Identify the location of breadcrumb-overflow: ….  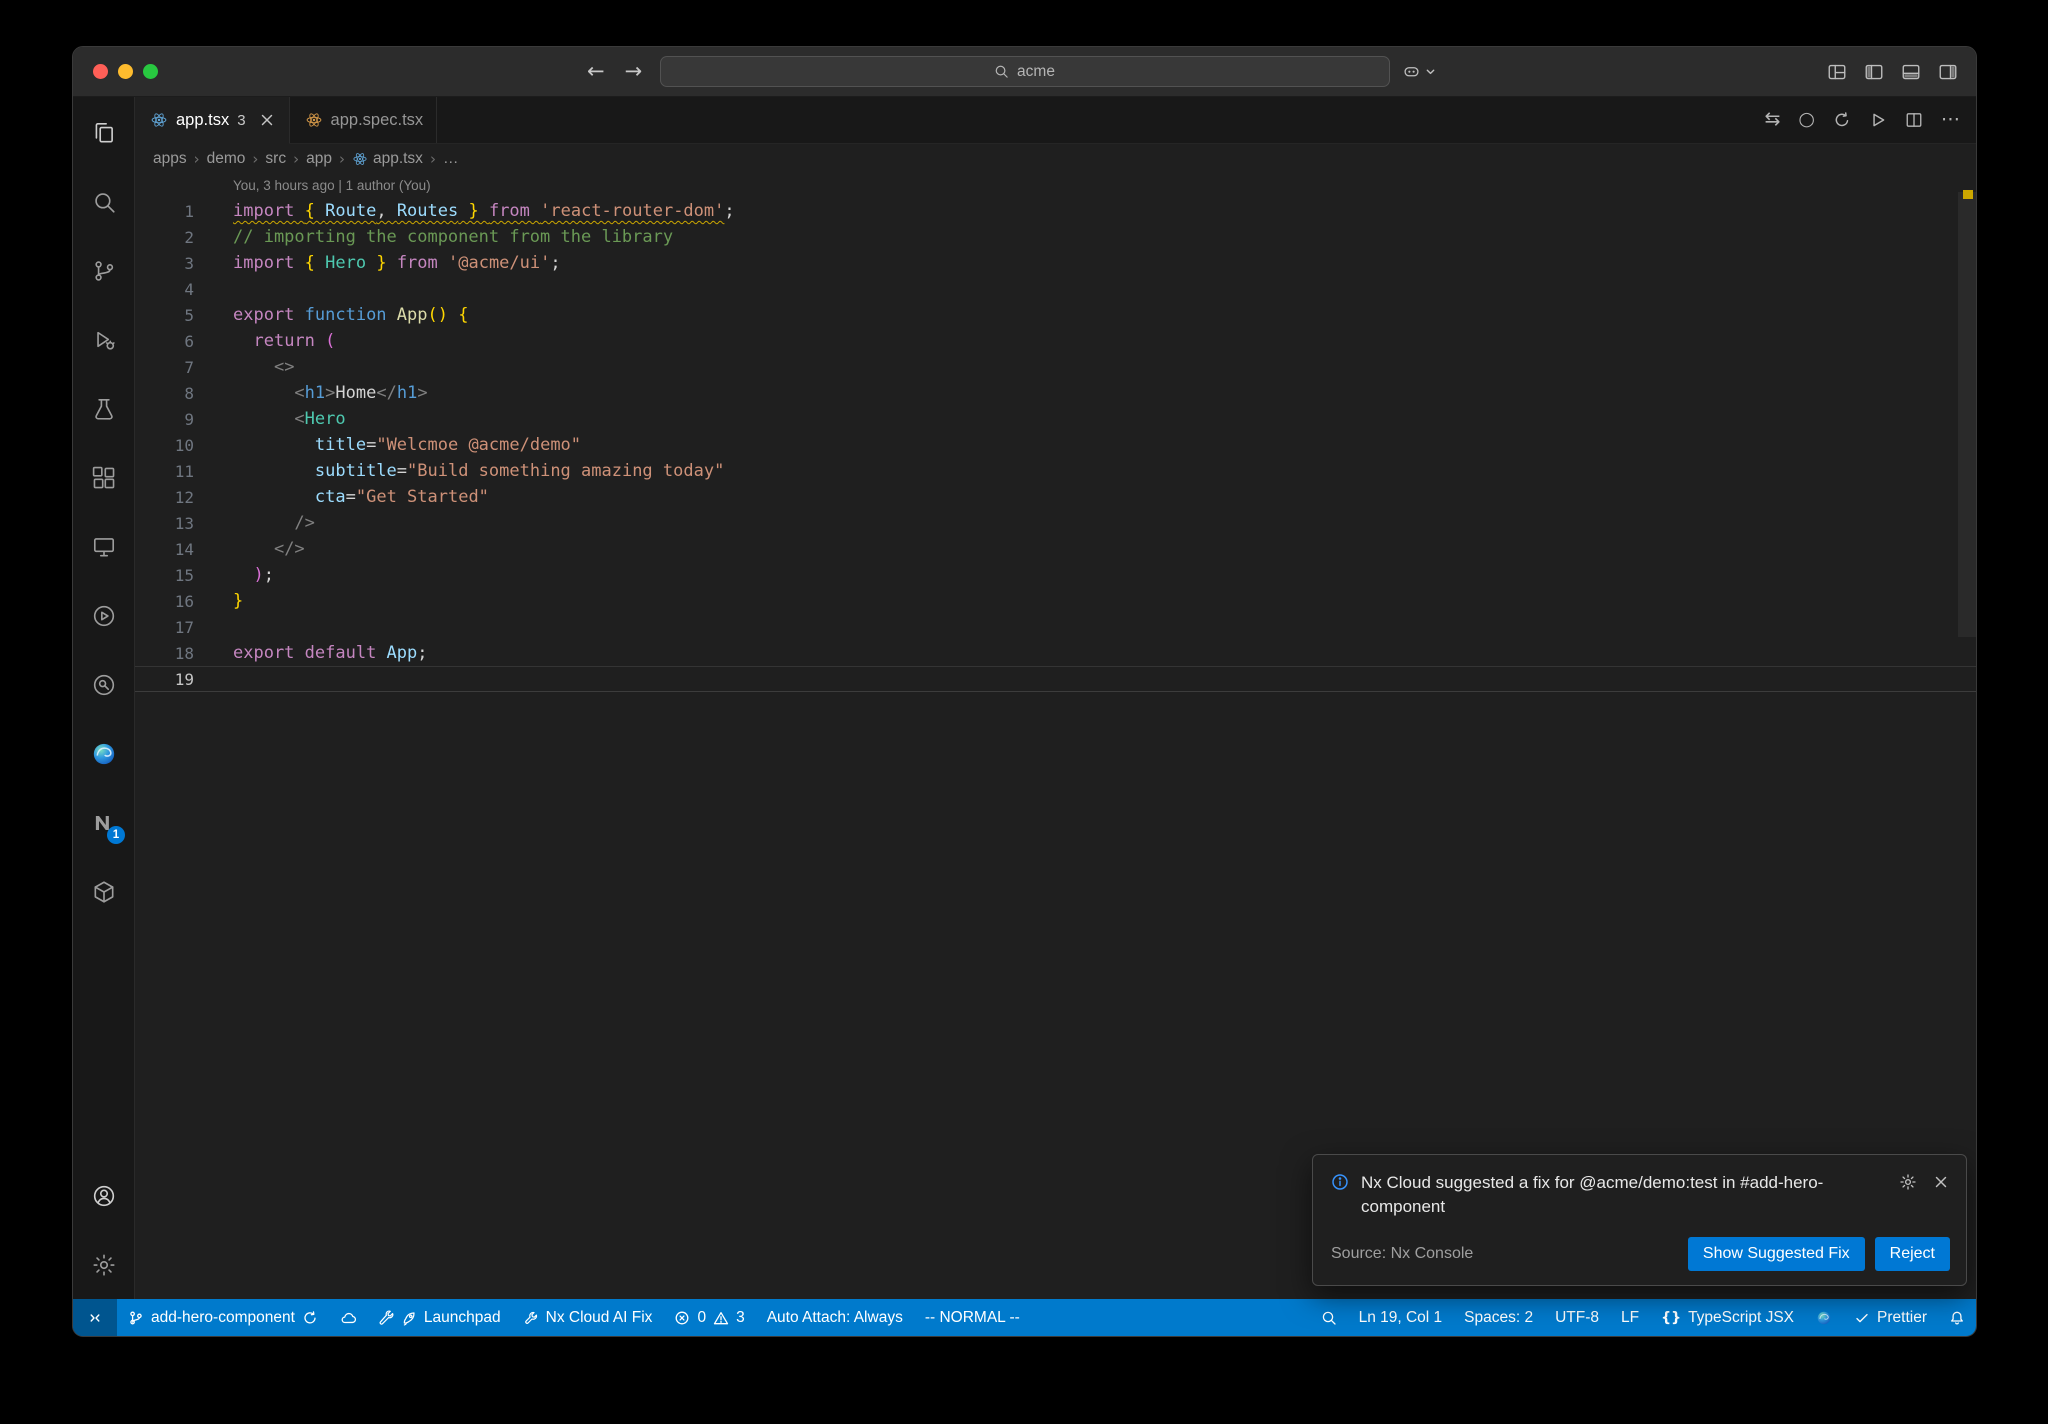
(451, 159).